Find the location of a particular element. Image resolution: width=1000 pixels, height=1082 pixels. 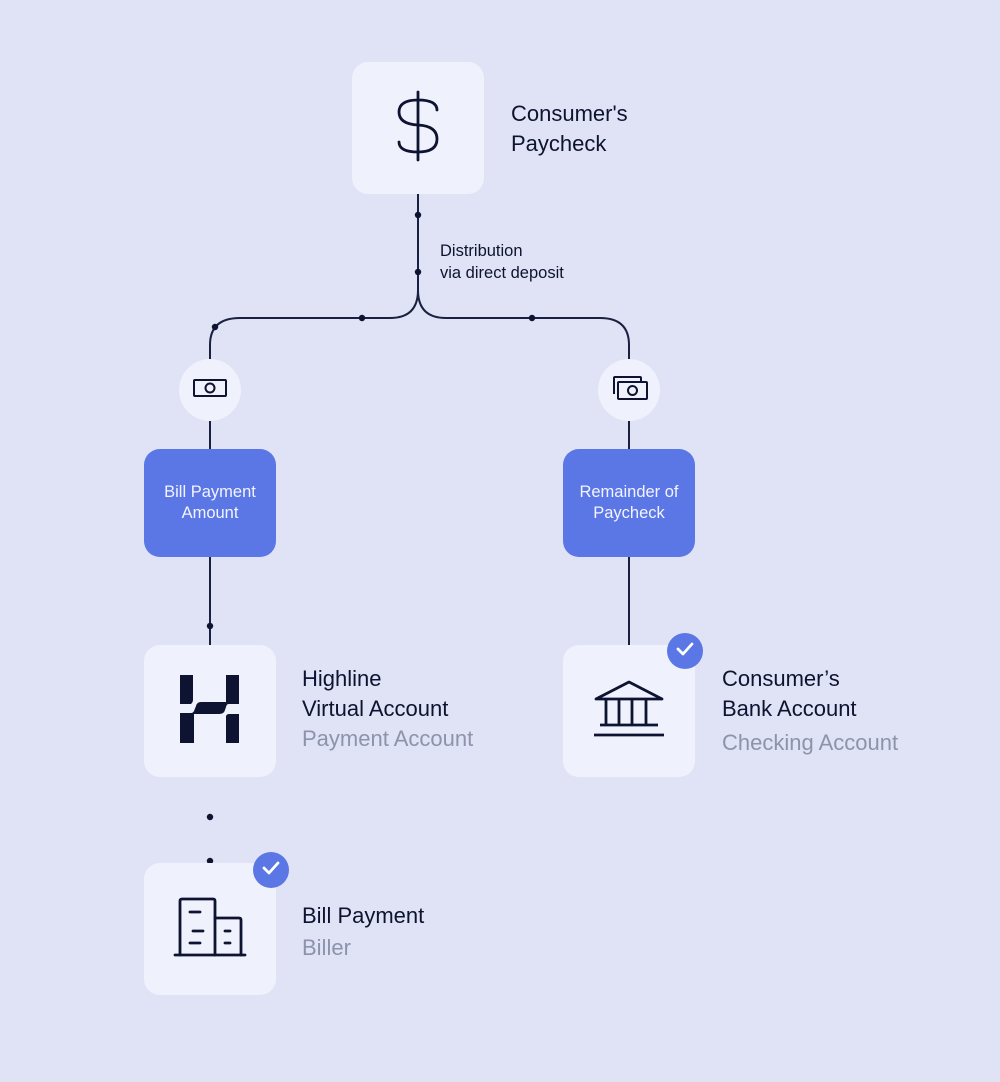

bank-title-line2: Bank Account is located at coordinates (789, 708).